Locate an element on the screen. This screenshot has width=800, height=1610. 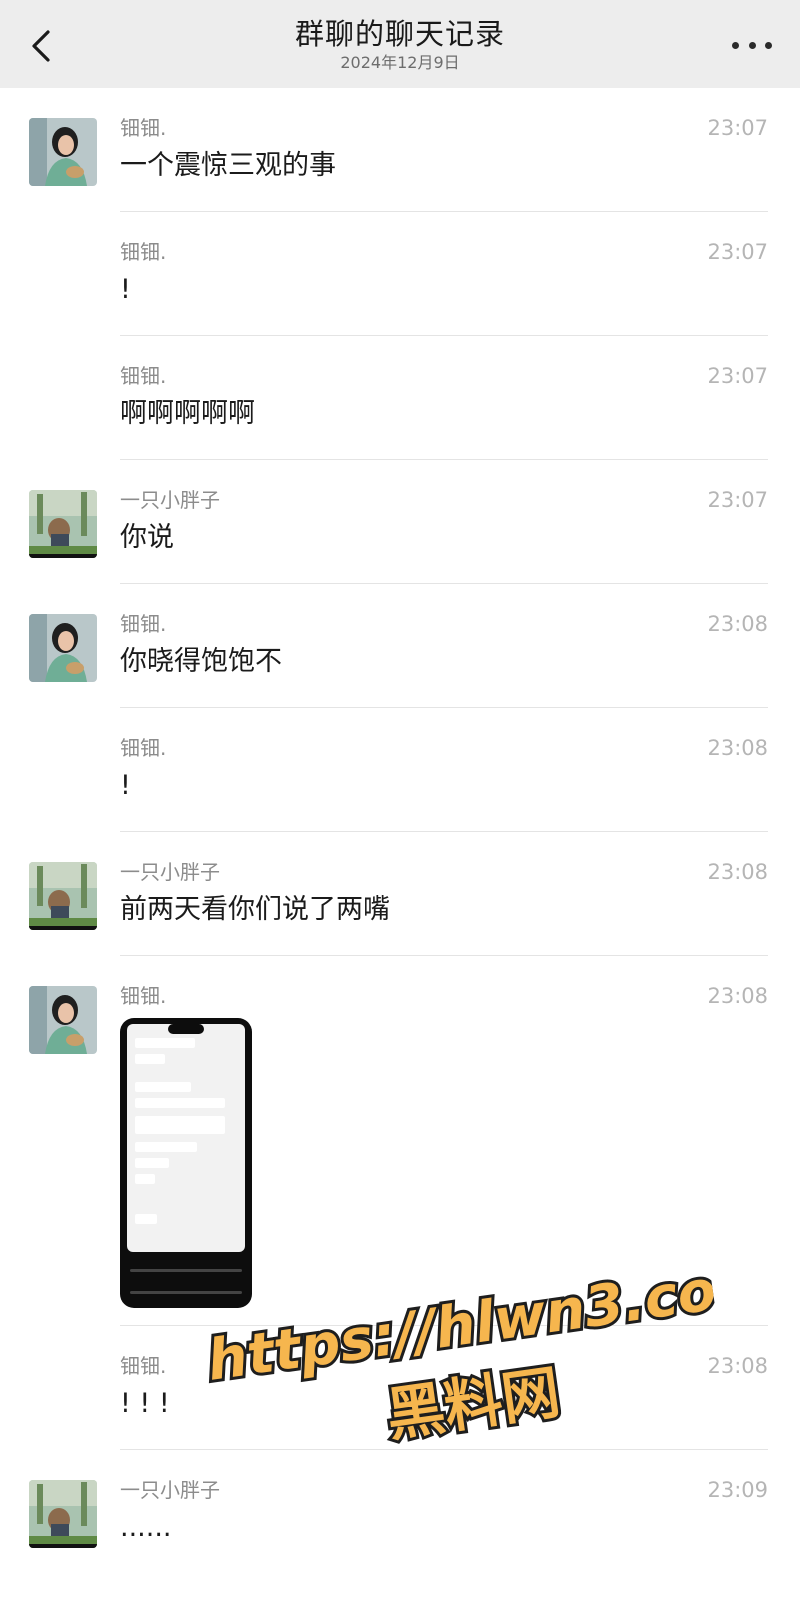
message-text: 你晓得饱饱不 is located at coordinates (201, 661).